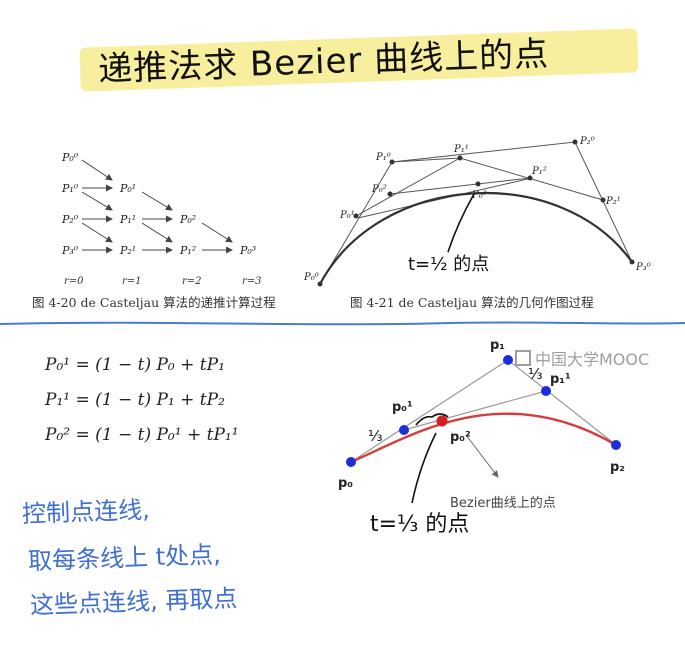  What do you see at coordinates (587, 141) in the screenshot?
I see `geo-label: P₂⁰` at bounding box center [587, 141].